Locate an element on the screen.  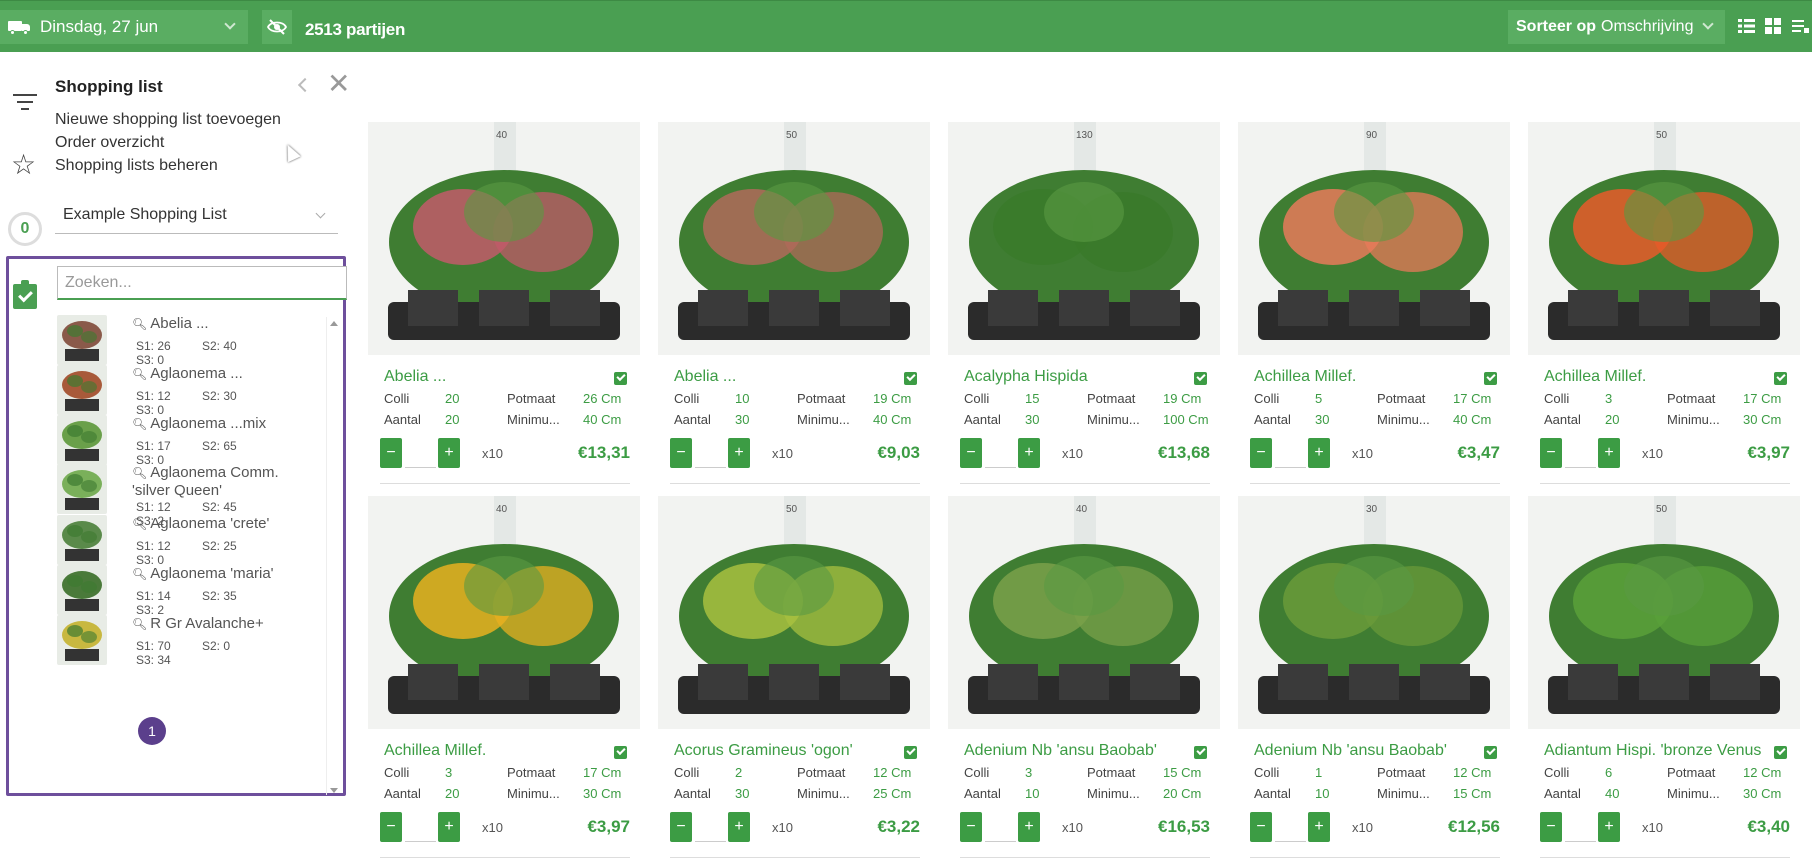
manage-shopping-lists-link: Shopping lists beheren is located at coordinates (168, 165).